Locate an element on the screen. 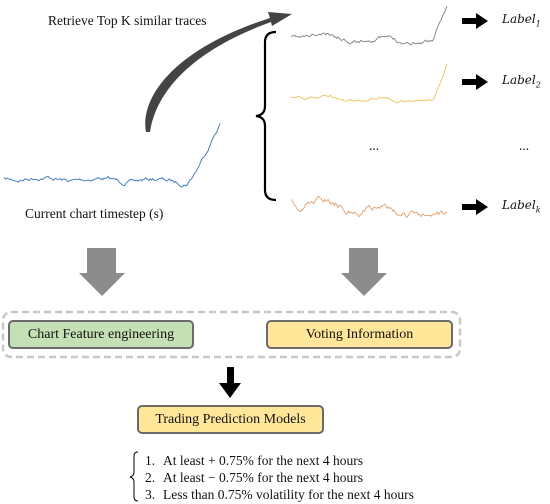 This screenshot has width=550, height=504. label-arrow-k is located at coordinates (475, 207).